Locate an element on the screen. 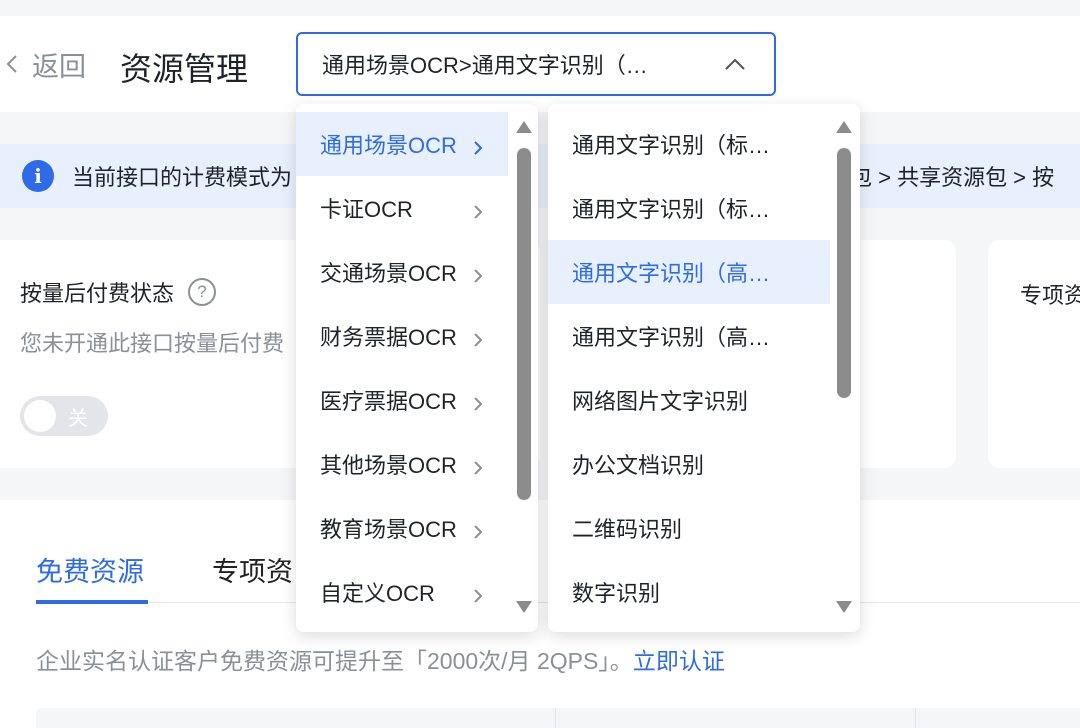 The height and width of the screenshot is (728, 1080). notice-text: 当前接口的计费模式为 is located at coordinates (182, 177).